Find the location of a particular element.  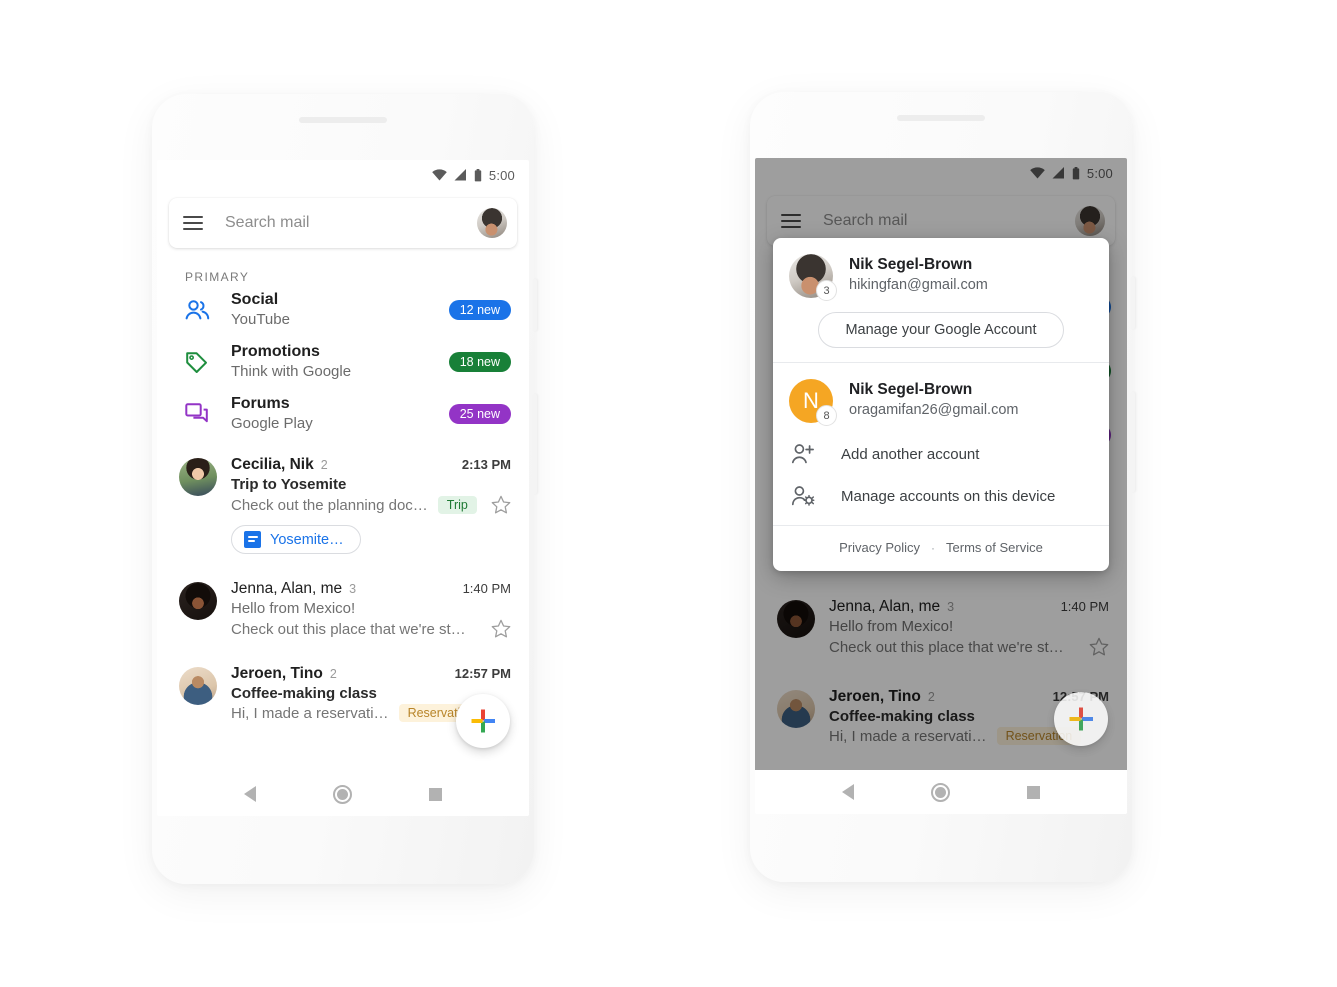

unread-count-badge: 3 is located at coordinates (826, 290).